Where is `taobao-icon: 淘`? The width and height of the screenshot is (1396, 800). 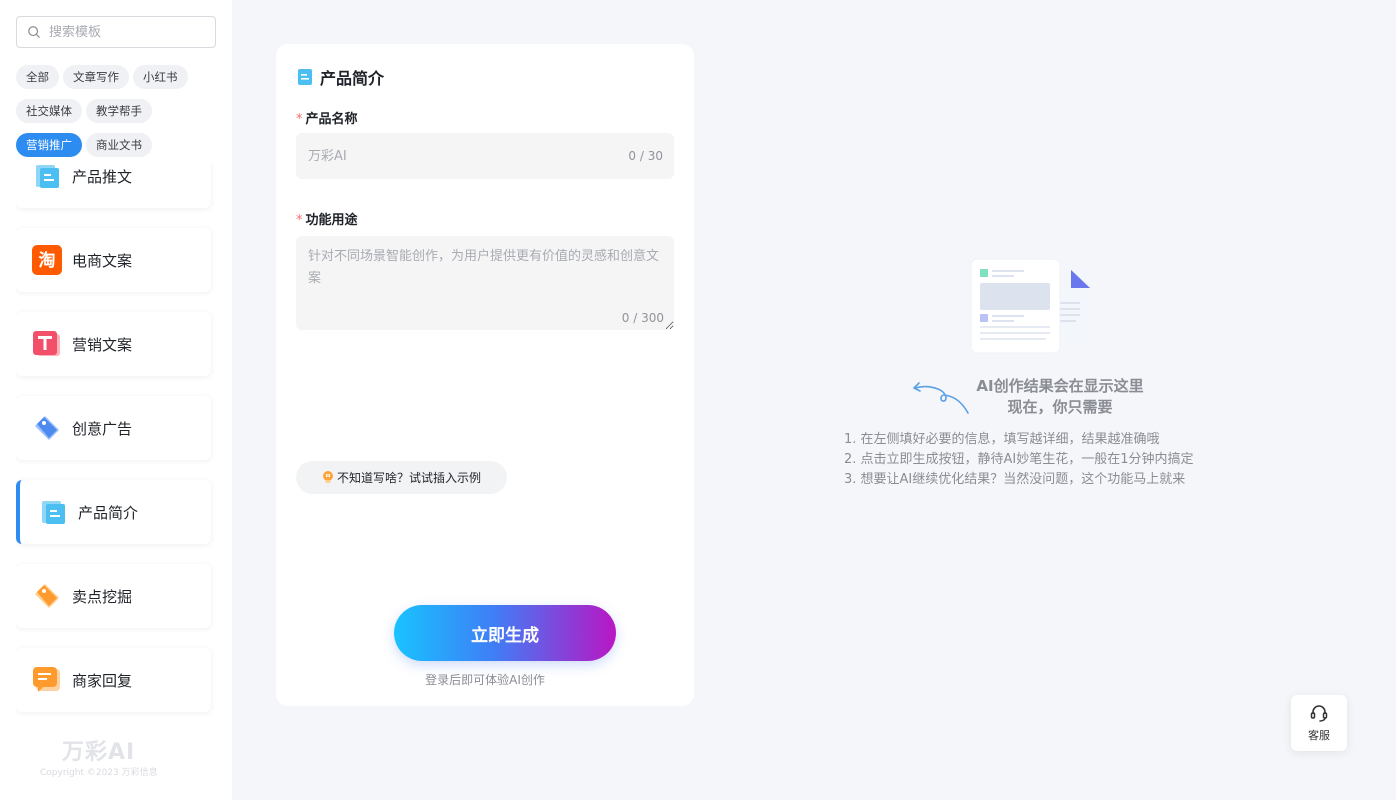 taobao-icon: 淘 is located at coordinates (47, 260).